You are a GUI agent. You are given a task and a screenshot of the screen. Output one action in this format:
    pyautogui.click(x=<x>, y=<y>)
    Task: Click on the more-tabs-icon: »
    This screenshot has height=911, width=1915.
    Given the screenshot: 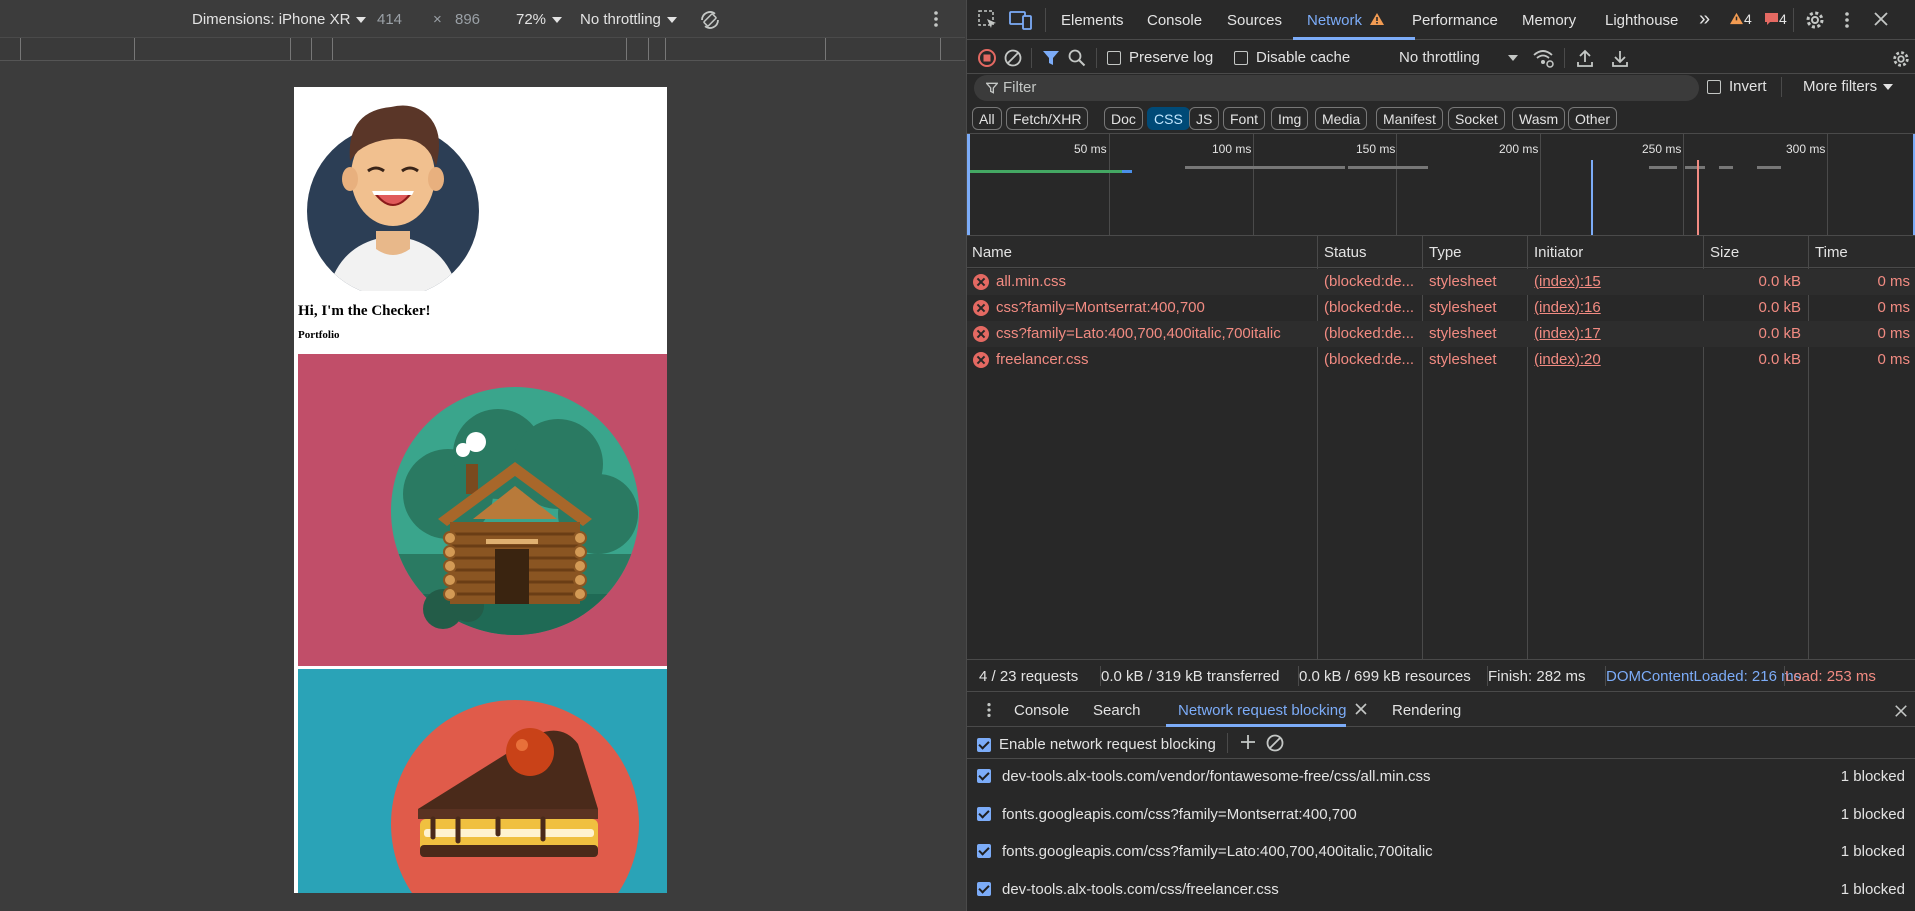 What is the action you would take?
    pyautogui.click(x=1704, y=19)
    